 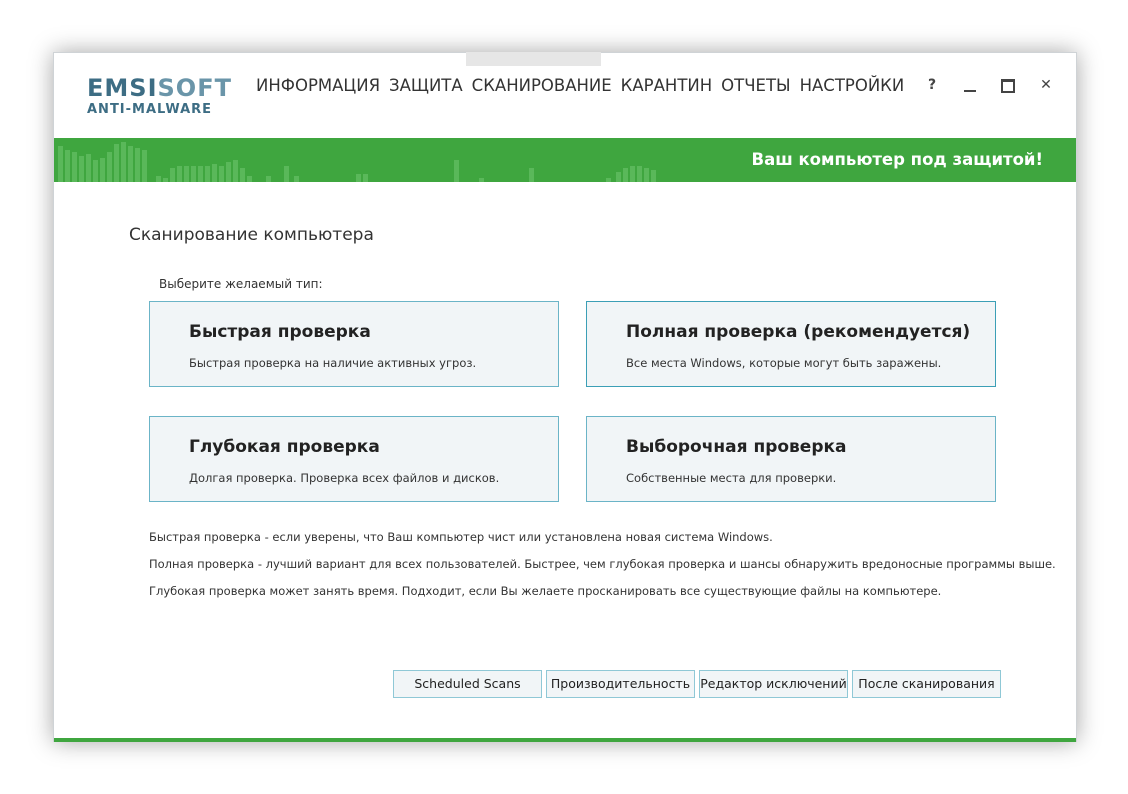 I want to click on scan-type-hint: Выберите желаемый тип:, so click(x=241, y=284).